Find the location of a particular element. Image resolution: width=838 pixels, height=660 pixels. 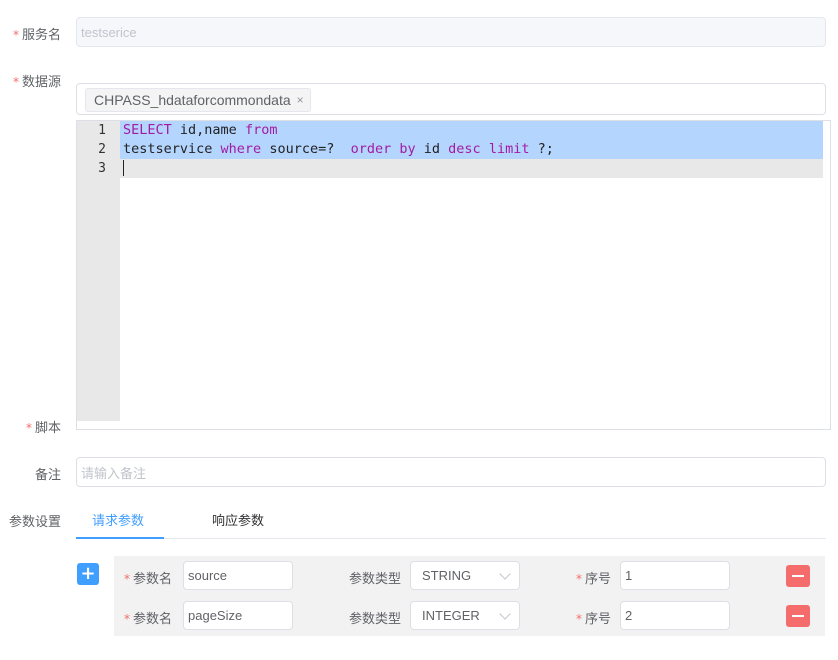

tag-close-icon: × is located at coordinates (300, 100).